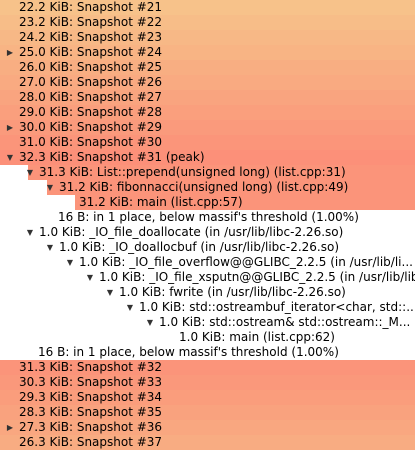 This screenshot has height=450, width=415. What do you see at coordinates (91, 142) in the screenshot?
I see `node-label: 31.0 KiB: Snapshot #30` at bounding box center [91, 142].